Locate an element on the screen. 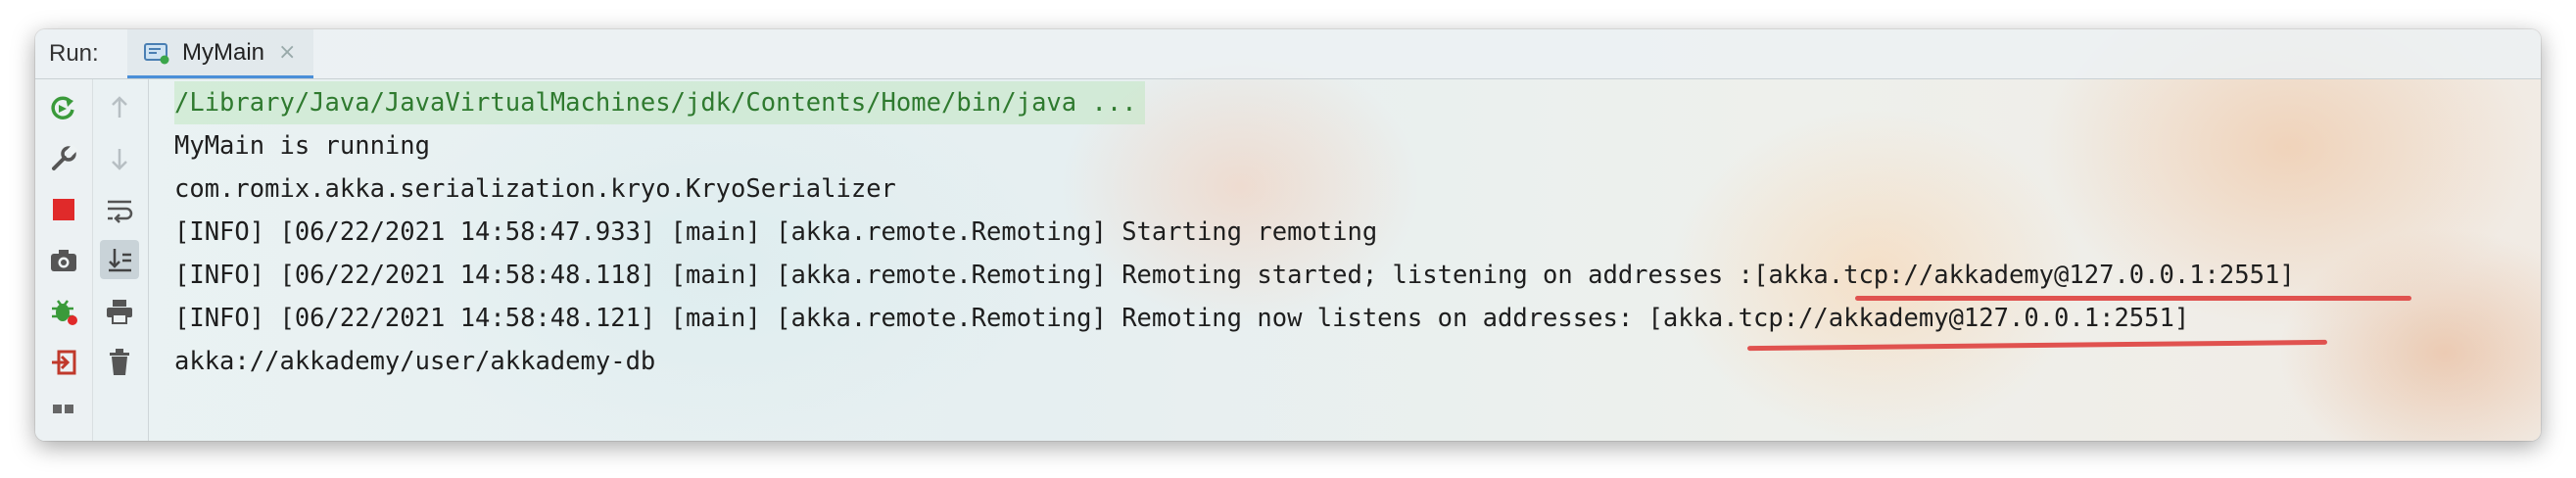  tab-mymain: MyMain × is located at coordinates (221, 53).